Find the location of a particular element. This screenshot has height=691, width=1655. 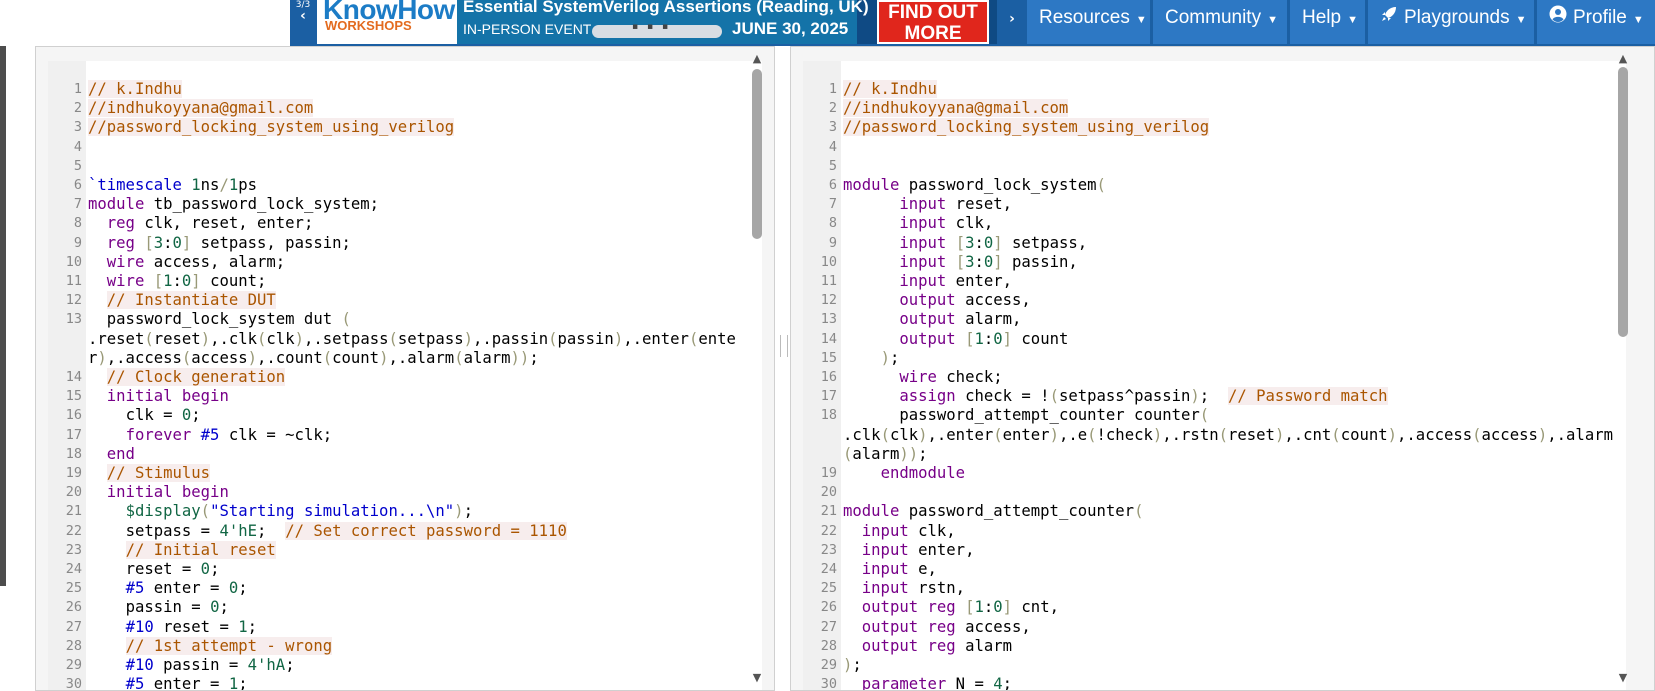

code-line: 19 endmodule is located at coordinates (1214, 473).